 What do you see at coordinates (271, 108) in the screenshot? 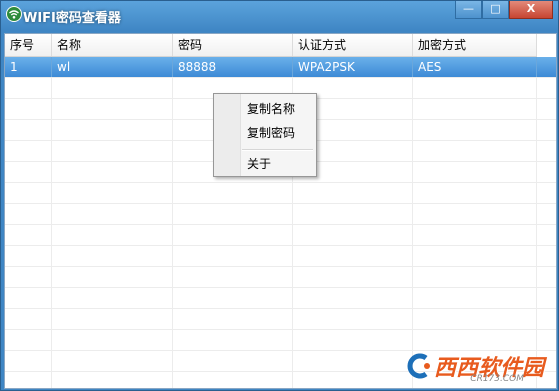
I see `menu-item-copy-name: 复制名称` at bounding box center [271, 108].